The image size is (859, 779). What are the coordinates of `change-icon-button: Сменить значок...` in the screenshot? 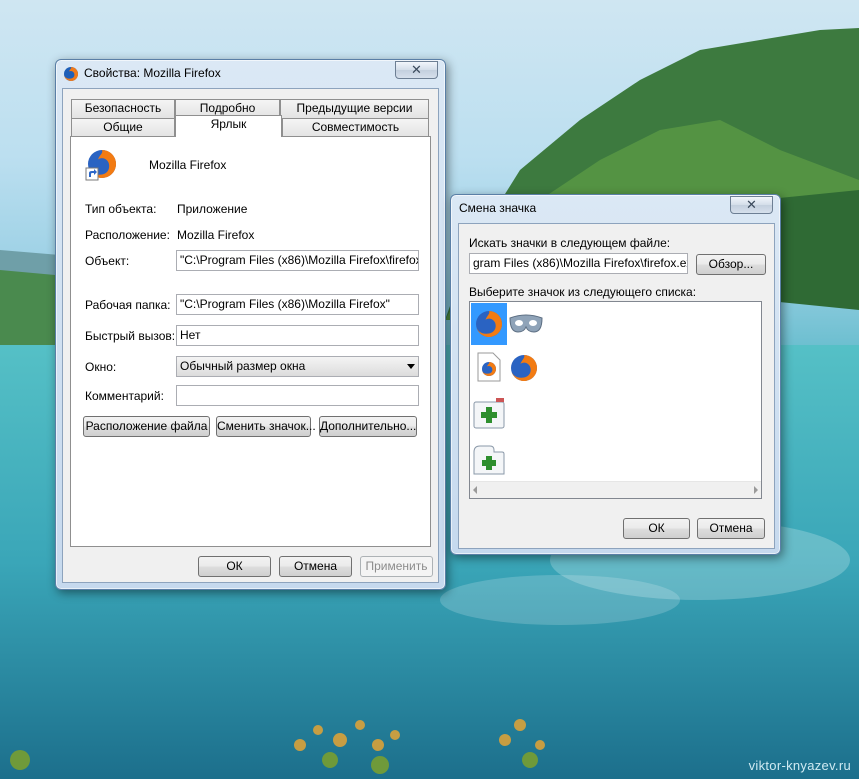 It's located at (266, 426).